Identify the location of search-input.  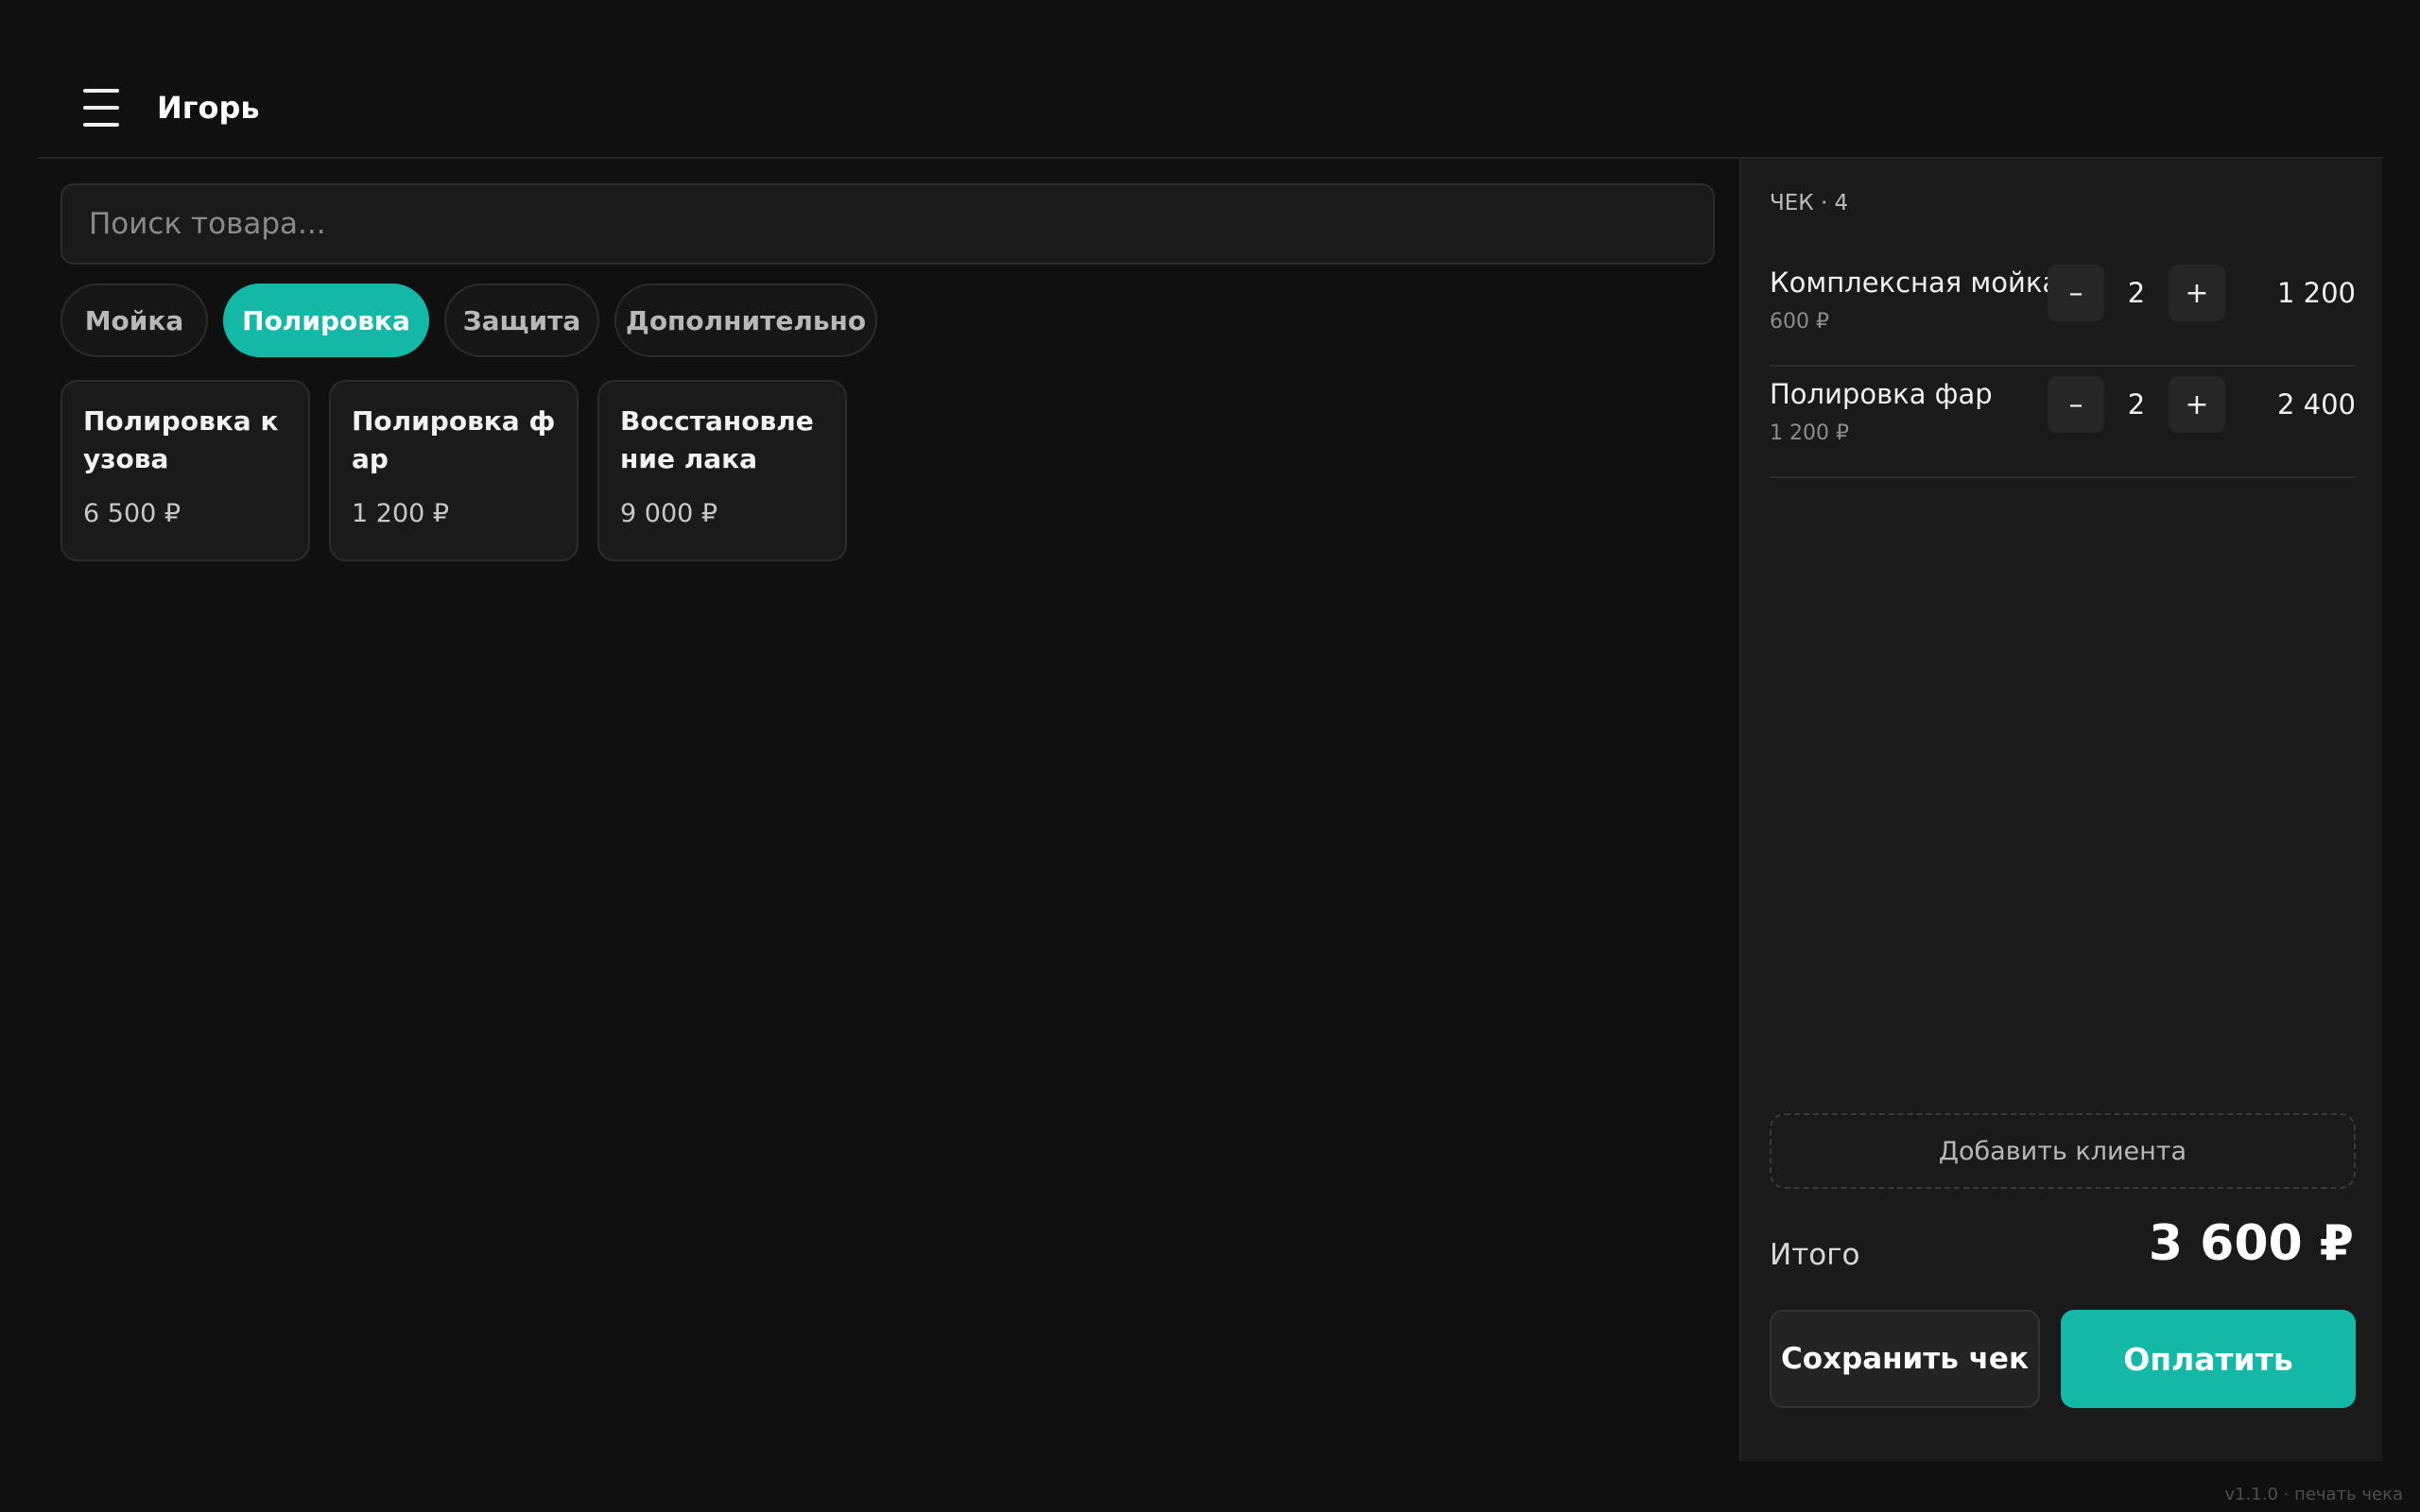
(888, 224).